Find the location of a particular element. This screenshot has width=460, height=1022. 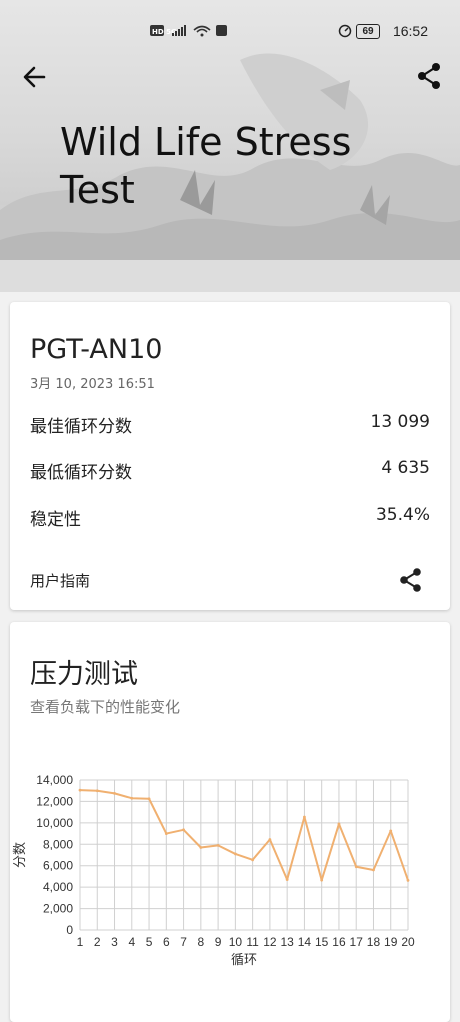

status-bar: HD 5G 69 16:52 is located at coordinates (230, 32).